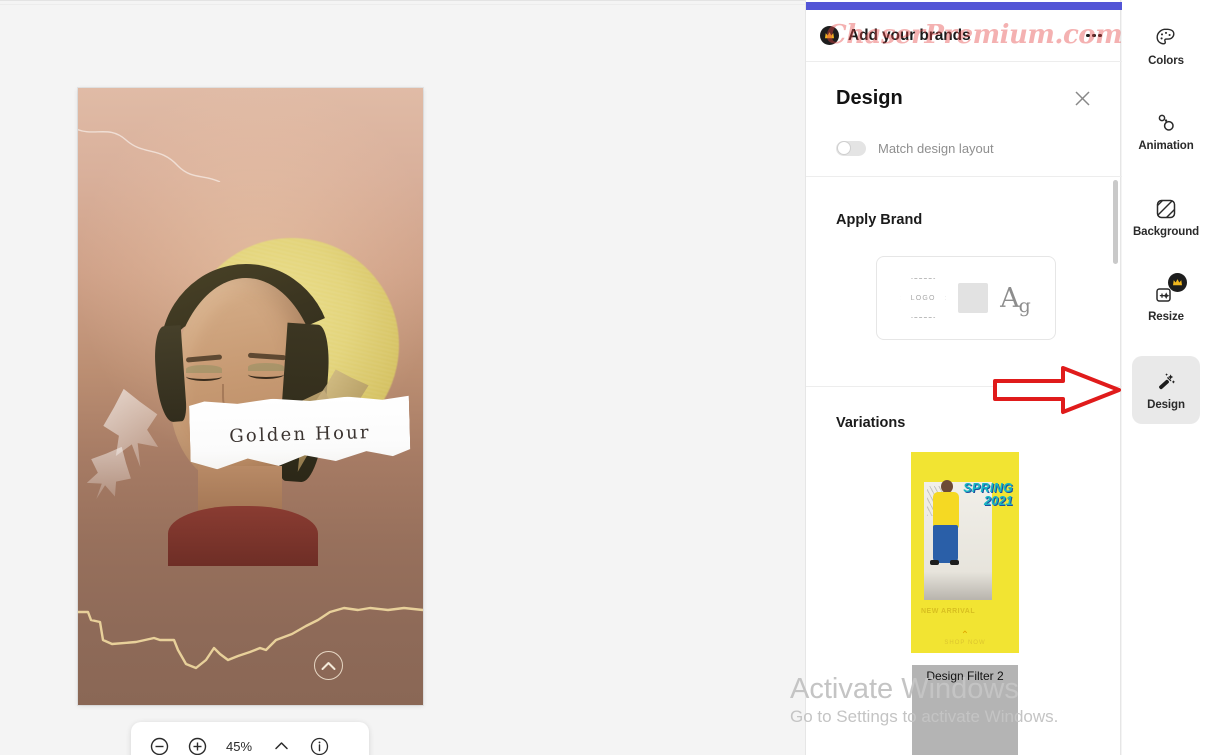  I want to click on panel-title-row: Design, so click(964, 98).